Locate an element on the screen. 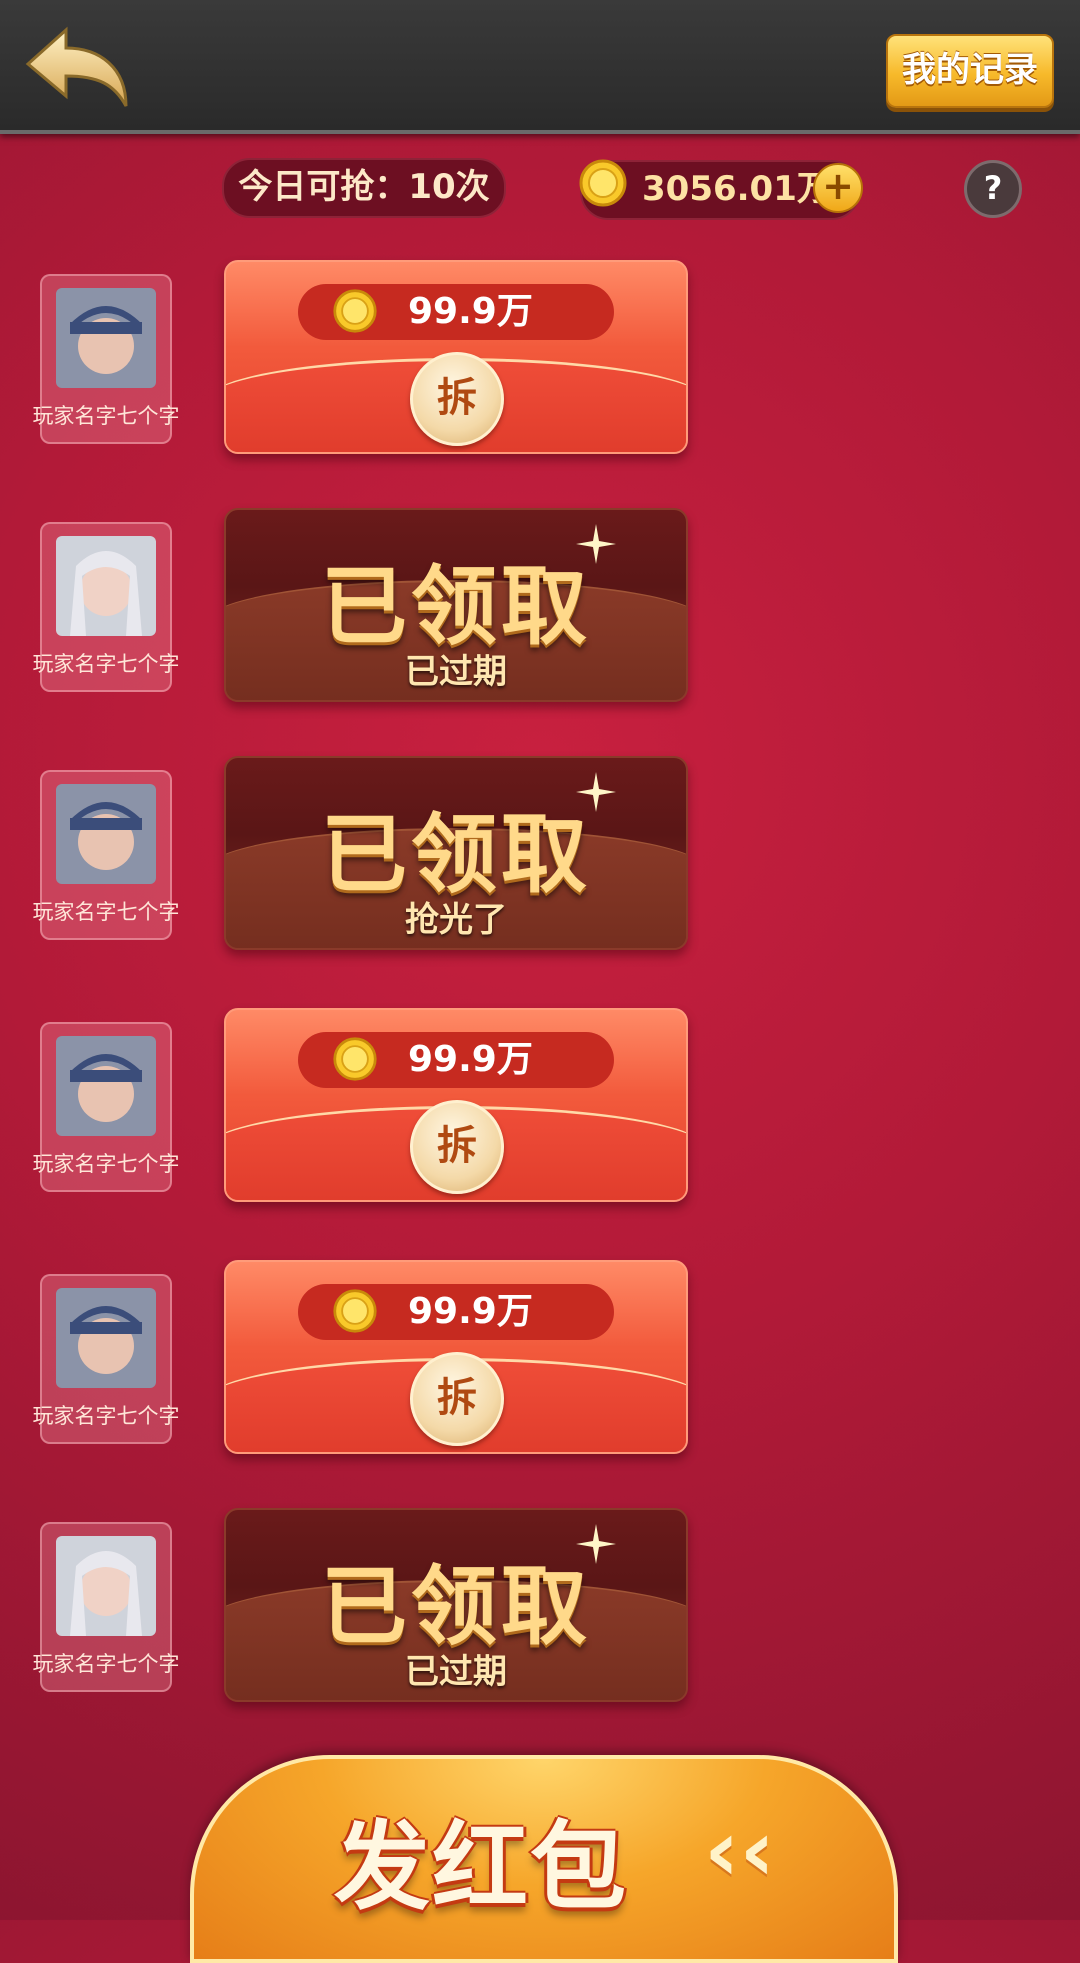 The image size is (1080, 1963). top-bar: 我的记录 is located at coordinates (540, 67).